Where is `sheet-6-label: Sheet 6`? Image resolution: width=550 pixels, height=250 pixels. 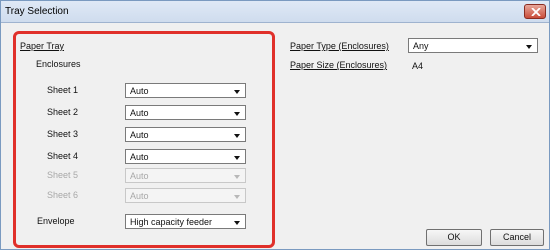
sheet-6-label: Sheet 6 is located at coordinates (63, 195).